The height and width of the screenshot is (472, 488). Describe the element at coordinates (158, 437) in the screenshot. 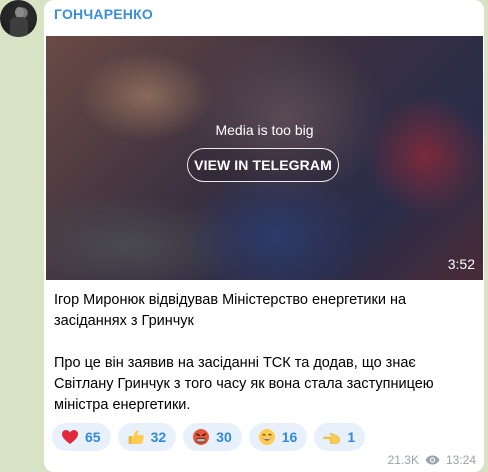

I see `reaction-count: 32` at that location.